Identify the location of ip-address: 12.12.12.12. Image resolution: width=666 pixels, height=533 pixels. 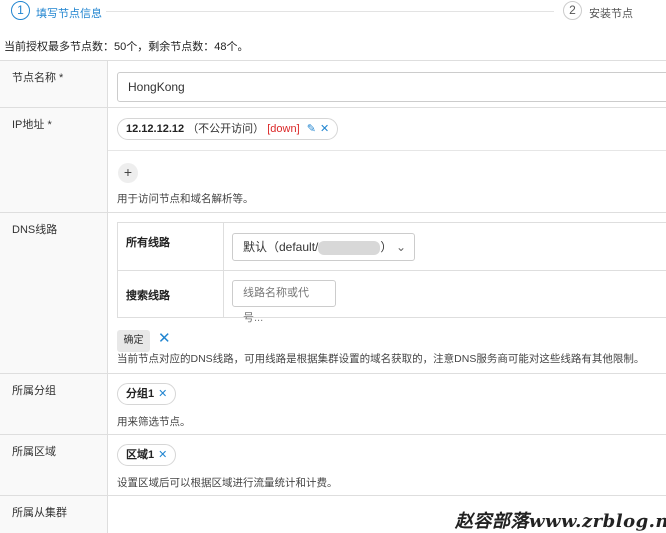
(155, 129).